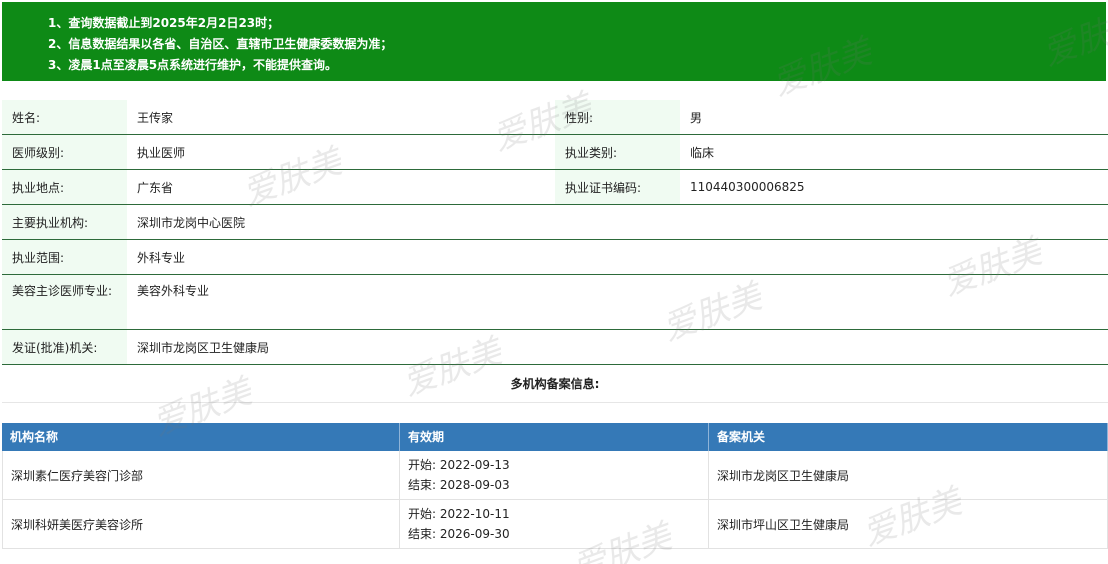  I want to click on name-label: 姓名:, so click(64, 117).